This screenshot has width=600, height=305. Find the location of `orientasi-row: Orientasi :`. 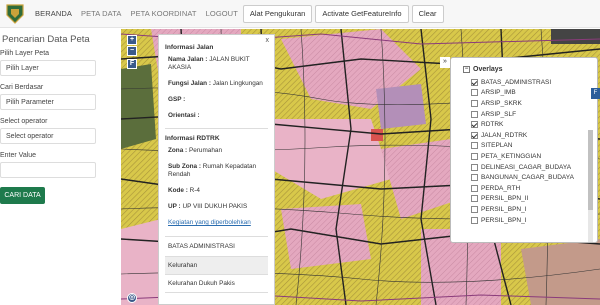

orientasi-row: Orientasi : is located at coordinates (218, 116).